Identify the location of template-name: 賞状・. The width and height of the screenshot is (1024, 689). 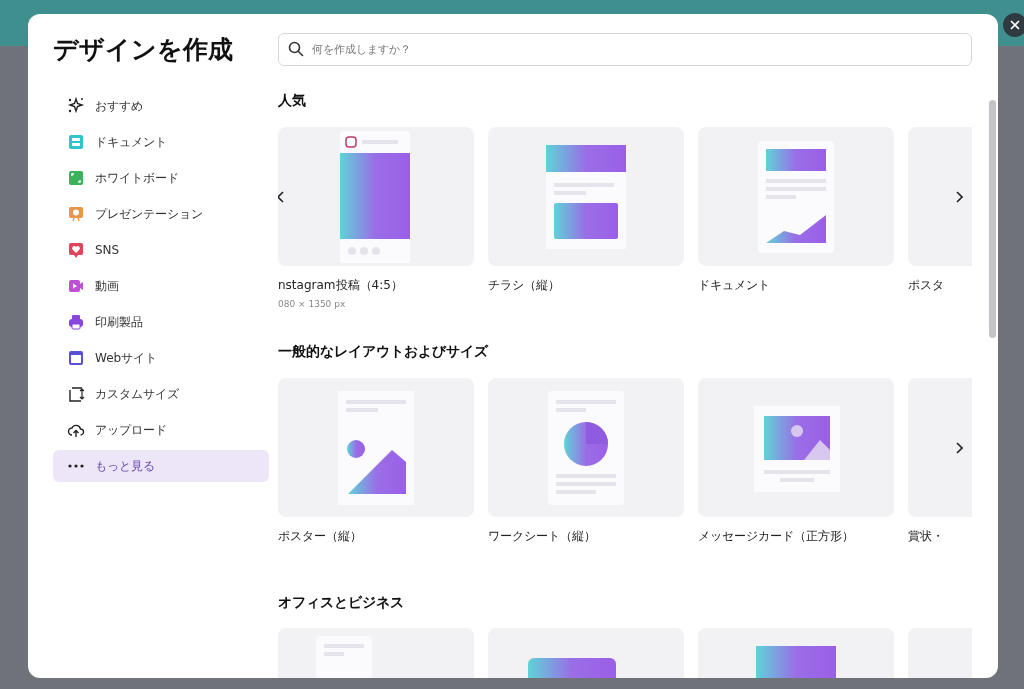
(926, 536).